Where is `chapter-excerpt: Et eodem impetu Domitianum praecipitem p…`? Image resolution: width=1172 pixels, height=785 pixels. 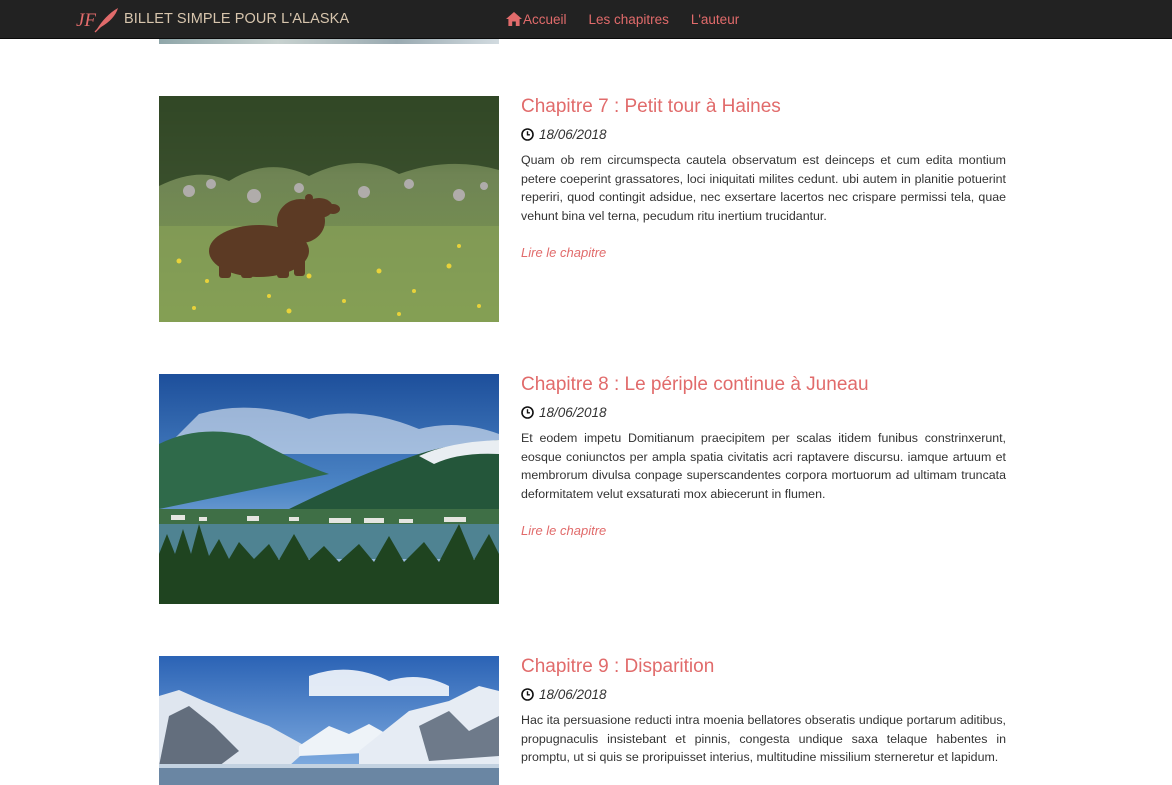 chapter-excerpt: Et eodem impetu Domitianum praecipitem p… is located at coordinates (763, 466).